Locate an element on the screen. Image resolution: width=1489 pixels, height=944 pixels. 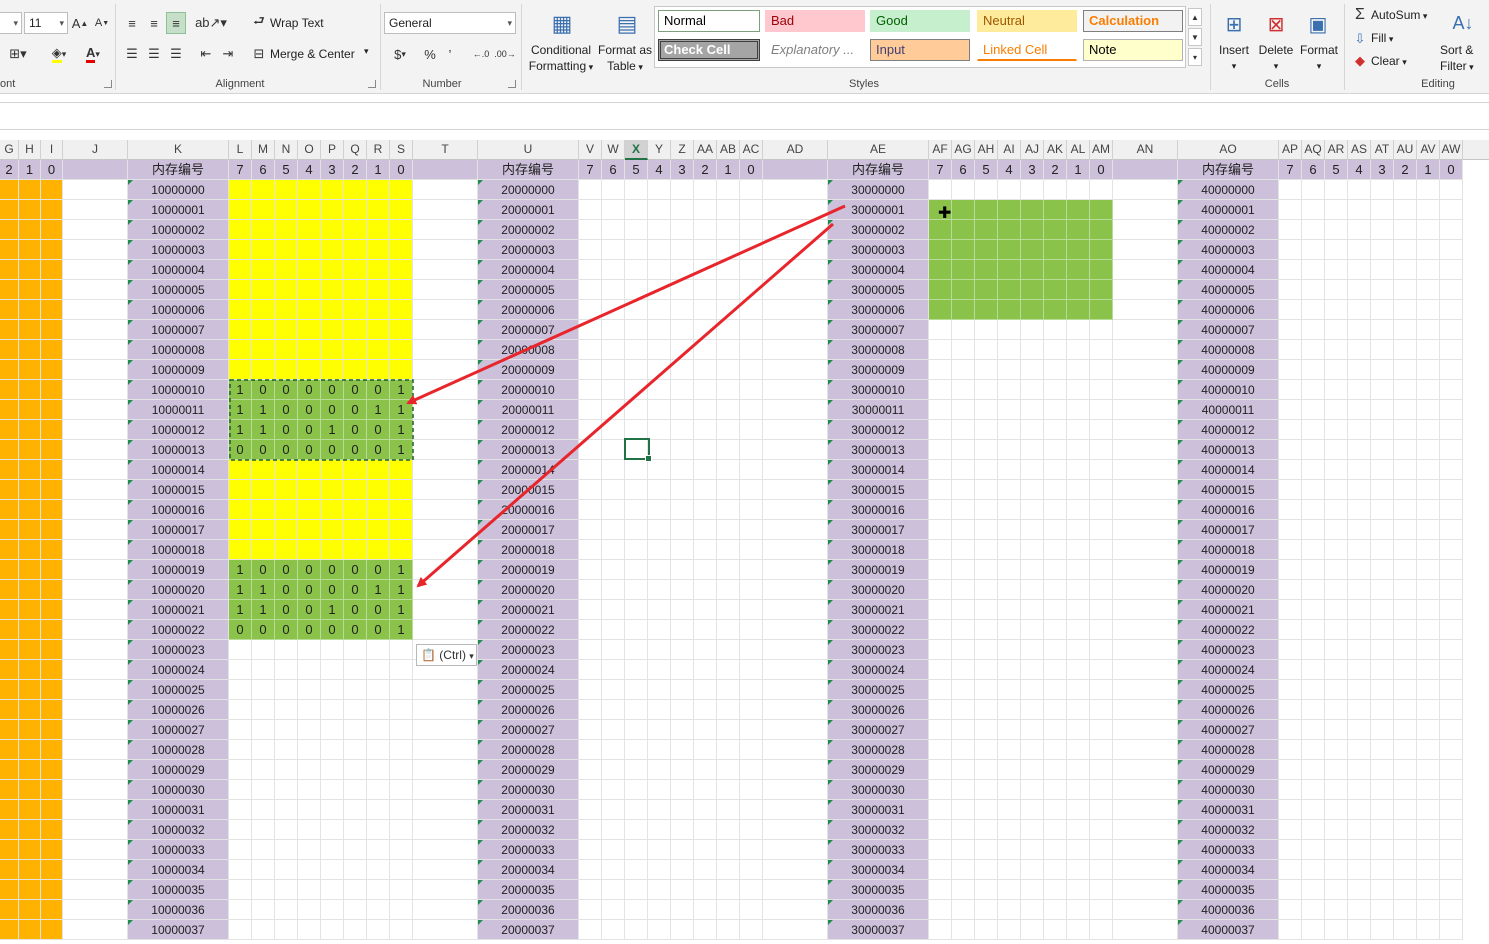
number-dialog-launcher is located at coordinates (512, 84).